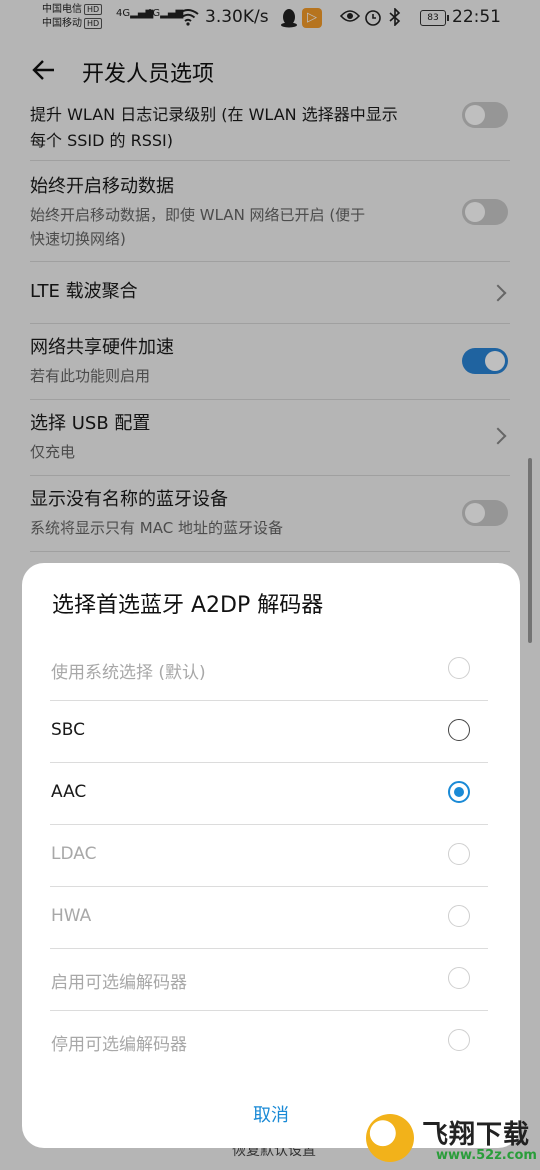  What do you see at coordinates (188, 605) in the screenshot?
I see `dialog-title: 选择首选蓝牙 A2DP 解码器` at bounding box center [188, 605].